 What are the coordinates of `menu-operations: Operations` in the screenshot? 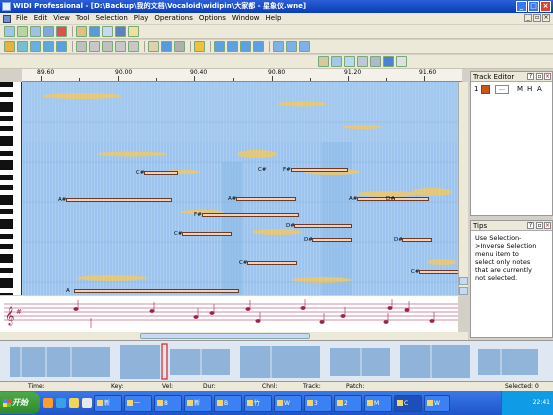 It's located at (173, 18).